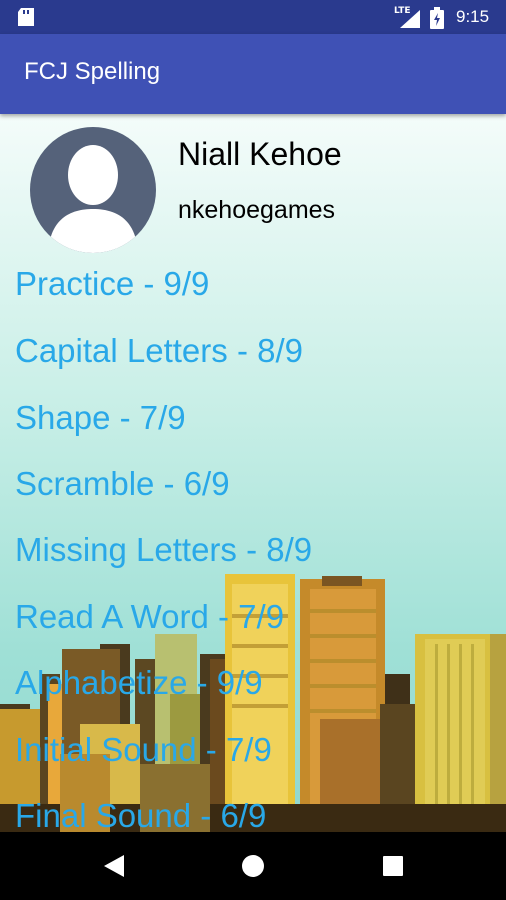 Image resolution: width=506 pixels, height=900 pixels. Describe the element at coordinates (437, 18) in the screenshot. I see `battery-charging-icon` at that location.